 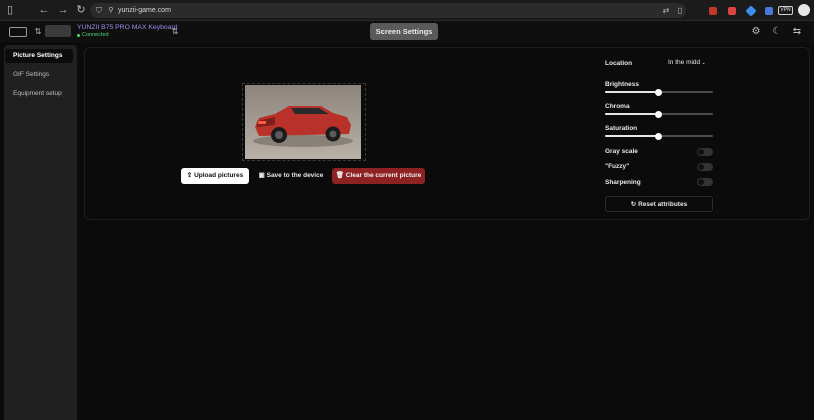 What do you see at coordinates (39, 75) in the screenshot?
I see `sidebar-item-gif-settings: GIF Settings` at bounding box center [39, 75].